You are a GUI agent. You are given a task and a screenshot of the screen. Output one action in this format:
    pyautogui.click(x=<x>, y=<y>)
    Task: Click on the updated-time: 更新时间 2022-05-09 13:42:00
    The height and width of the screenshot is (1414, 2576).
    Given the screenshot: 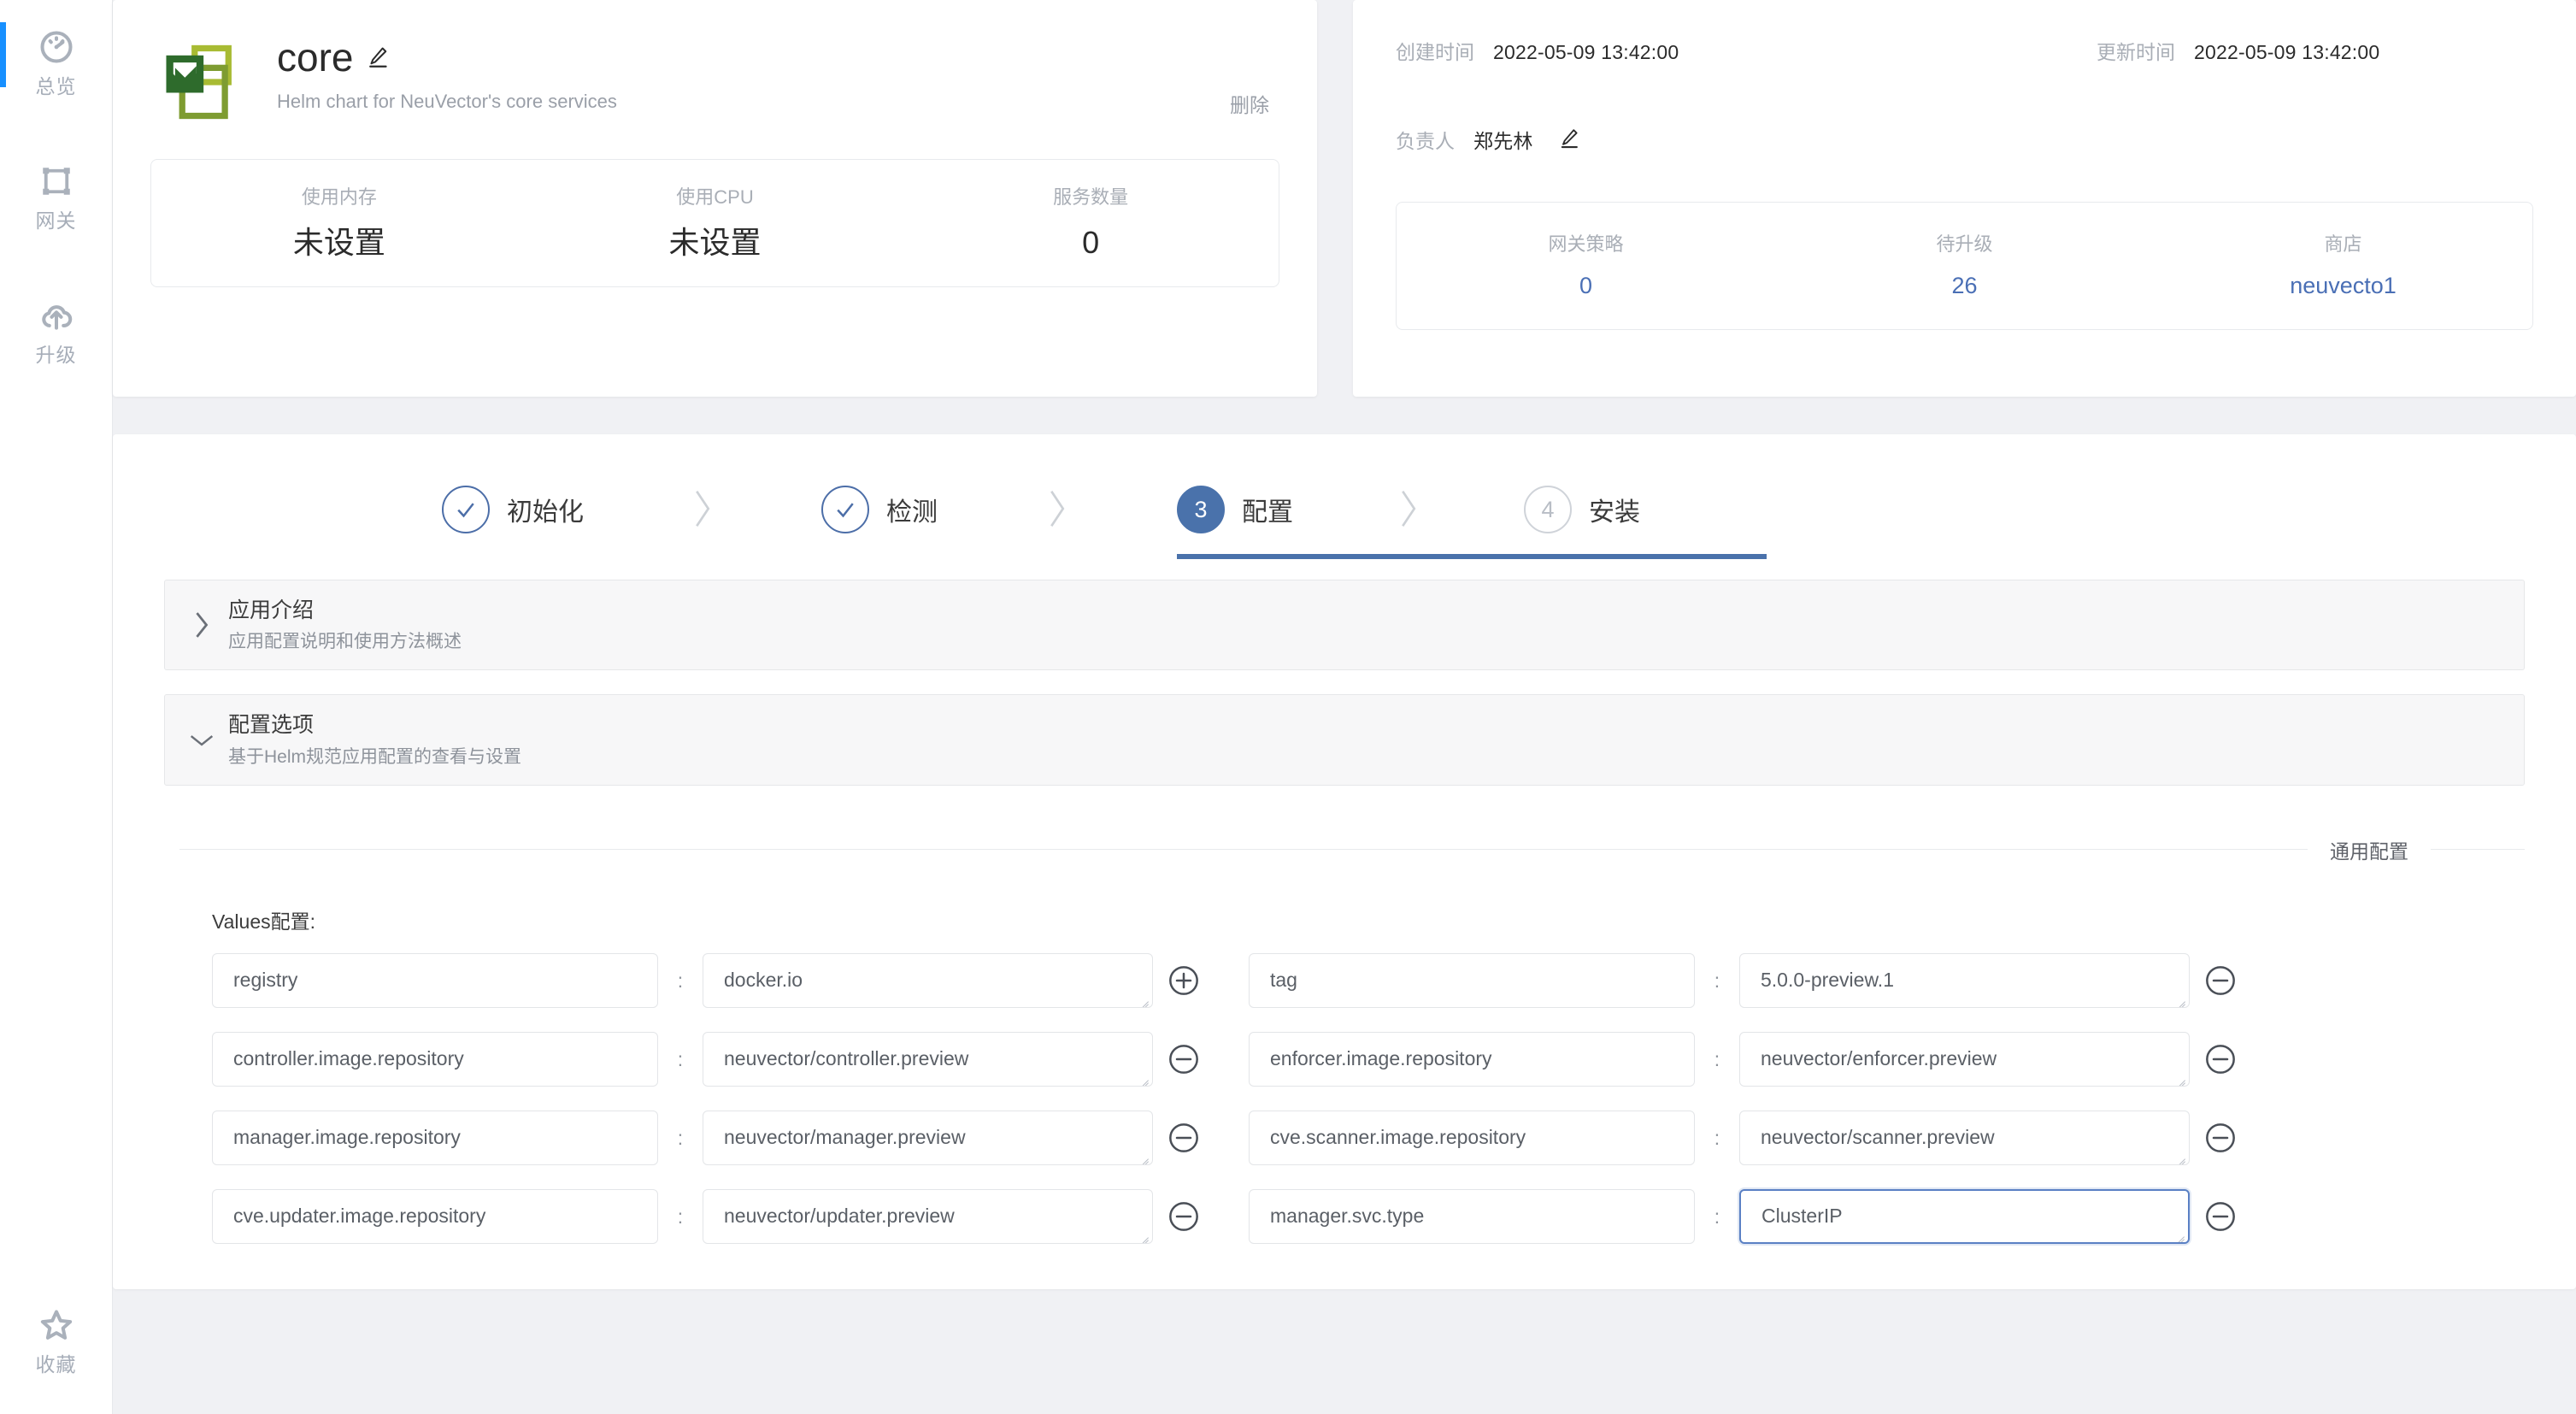 What is the action you would take?
    pyautogui.click(x=2238, y=51)
    